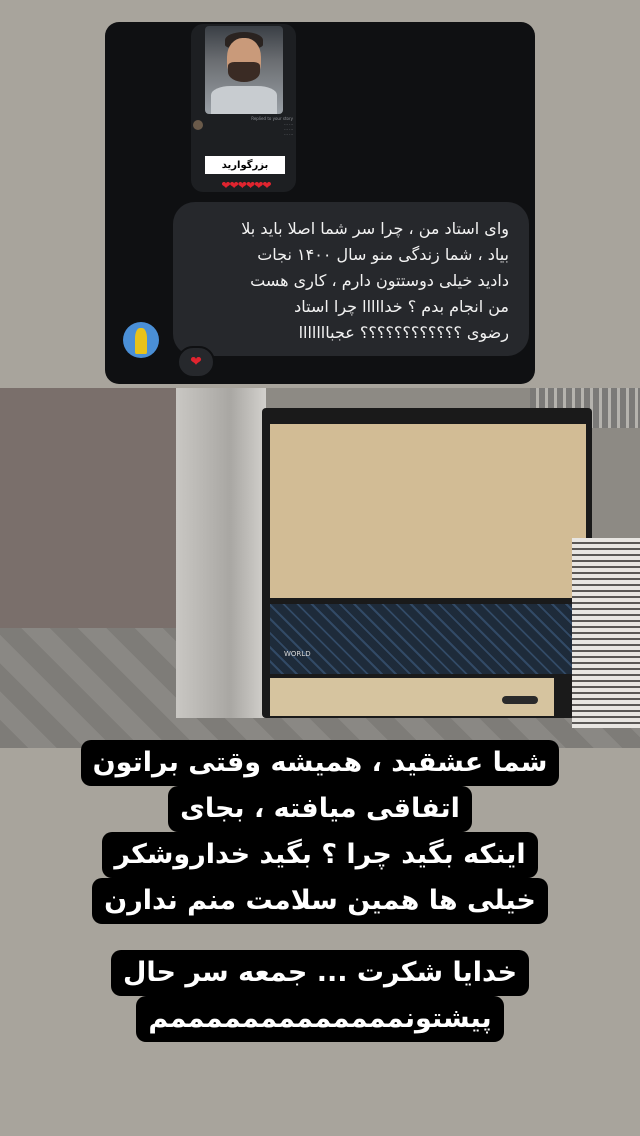  I want to click on photo-shelf-papers, so click(606, 633).